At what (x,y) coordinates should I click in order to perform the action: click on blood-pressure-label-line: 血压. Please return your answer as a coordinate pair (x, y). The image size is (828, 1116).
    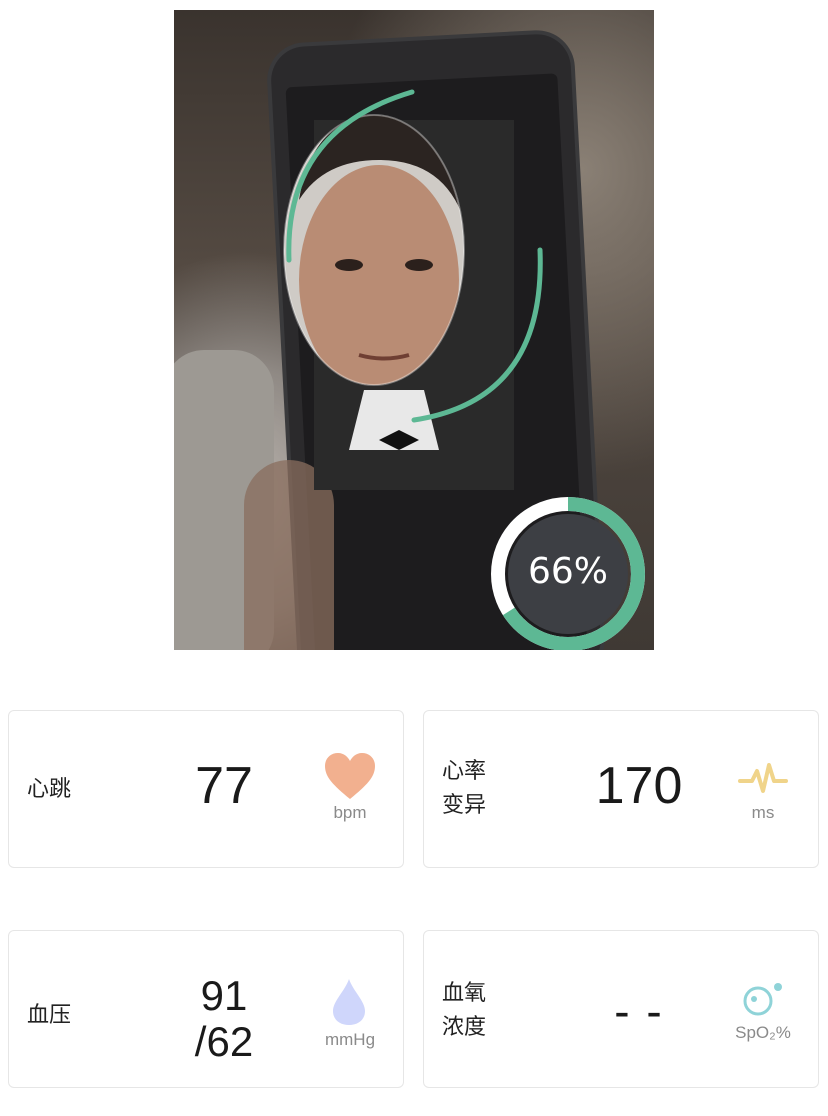
    Looking at the image, I should click on (49, 1015).